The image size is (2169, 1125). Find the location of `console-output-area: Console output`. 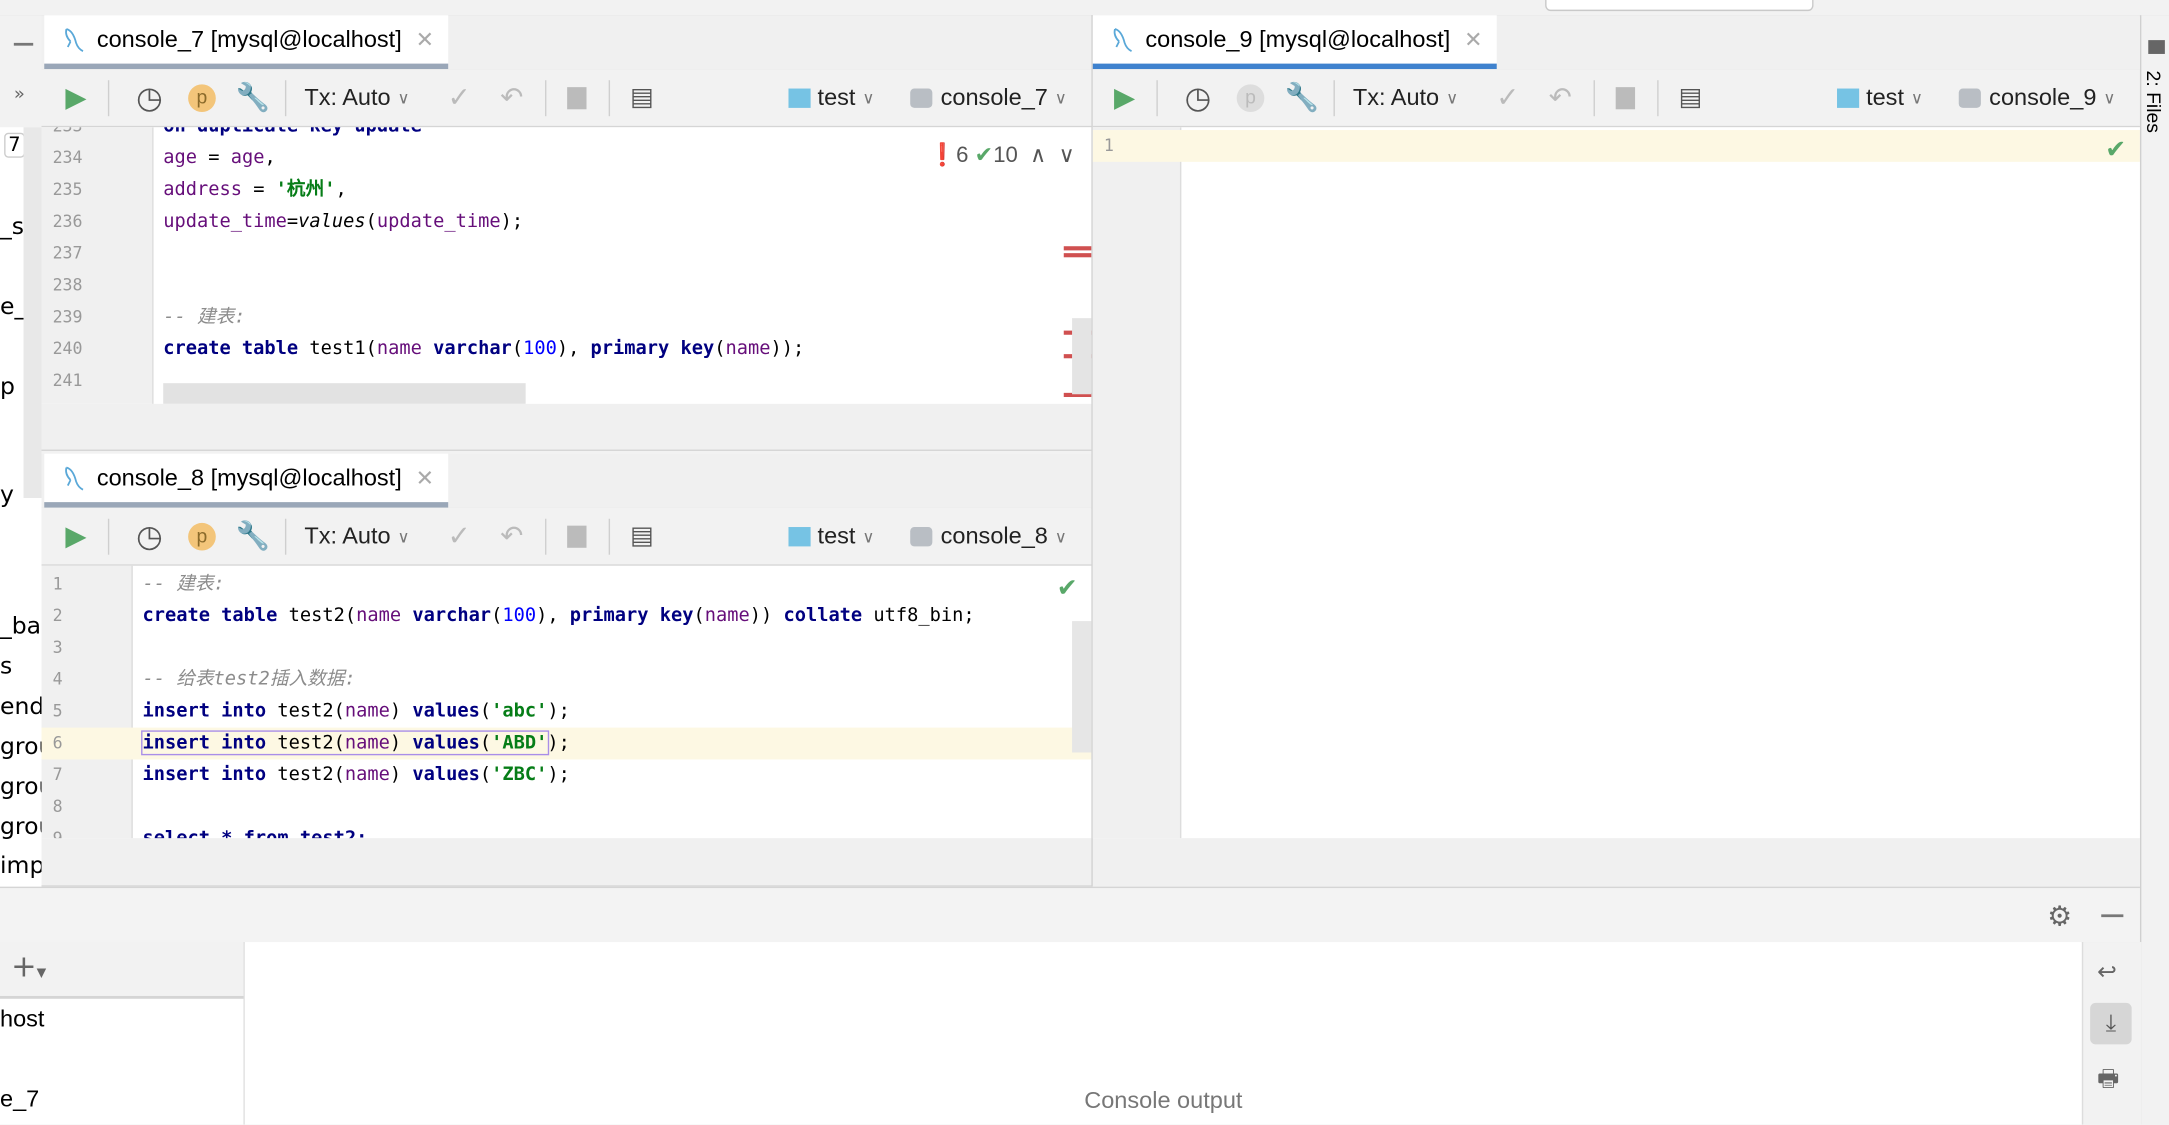

console-output-area: Console output is located at coordinates (1163, 1033).